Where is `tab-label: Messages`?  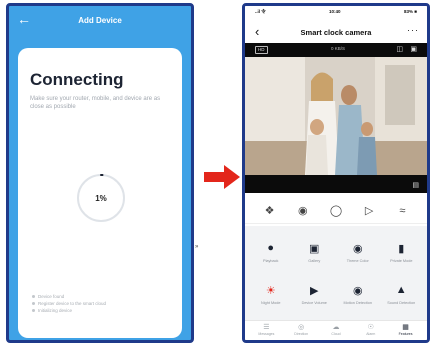 tab-label: Messages is located at coordinates (266, 334).